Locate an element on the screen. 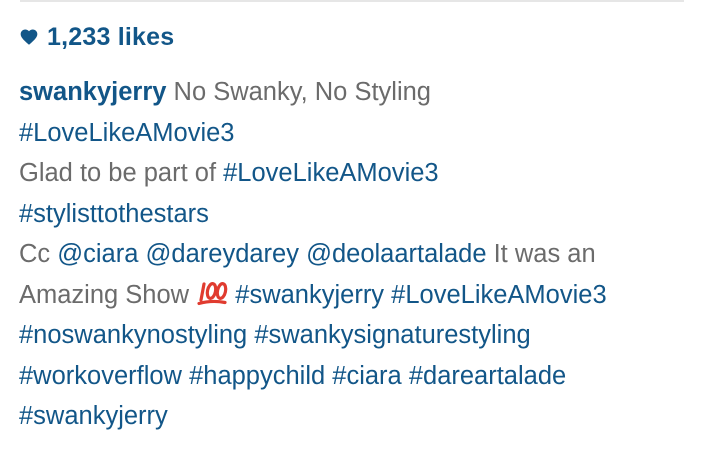  caption-text: It was an is located at coordinates (541, 254).